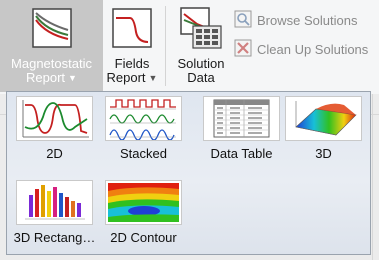  What do you see at coordinates (307, 20) in the screenshot?
I see `browse-solutions-label: Browse Solutions` at bounding box center [307, 20].